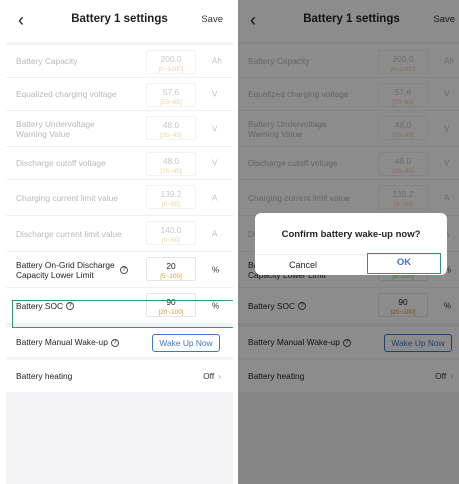 The height and width of the screenshot is (484, 459). Describe the element at coordinates (212, 19) in the screenshot. I see `save-button: Save` at that location.